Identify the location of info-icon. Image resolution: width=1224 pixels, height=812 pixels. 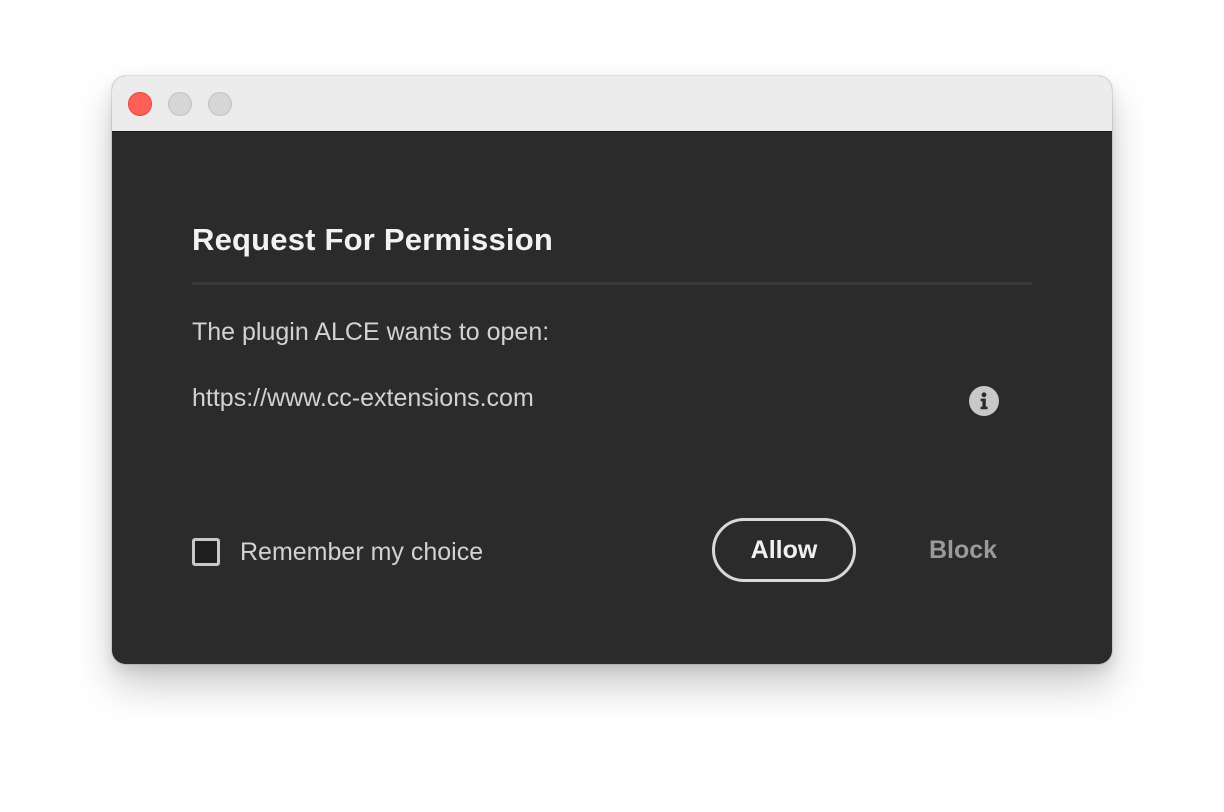
(984, 401).